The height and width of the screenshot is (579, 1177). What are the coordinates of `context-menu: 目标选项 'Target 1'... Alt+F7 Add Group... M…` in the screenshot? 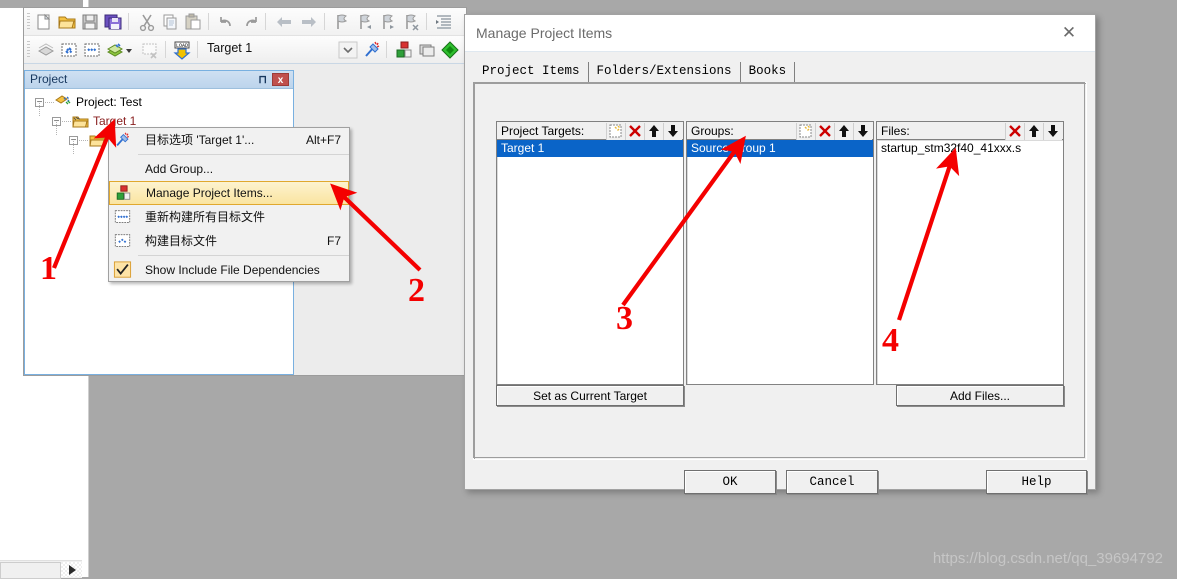 It's located at (229, 204).